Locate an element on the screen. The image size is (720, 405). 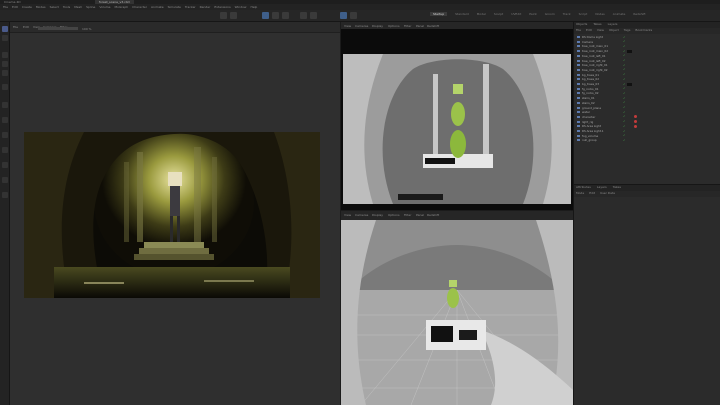
layout-tab-redshift: Redshift is located at coordinates (639, 14).